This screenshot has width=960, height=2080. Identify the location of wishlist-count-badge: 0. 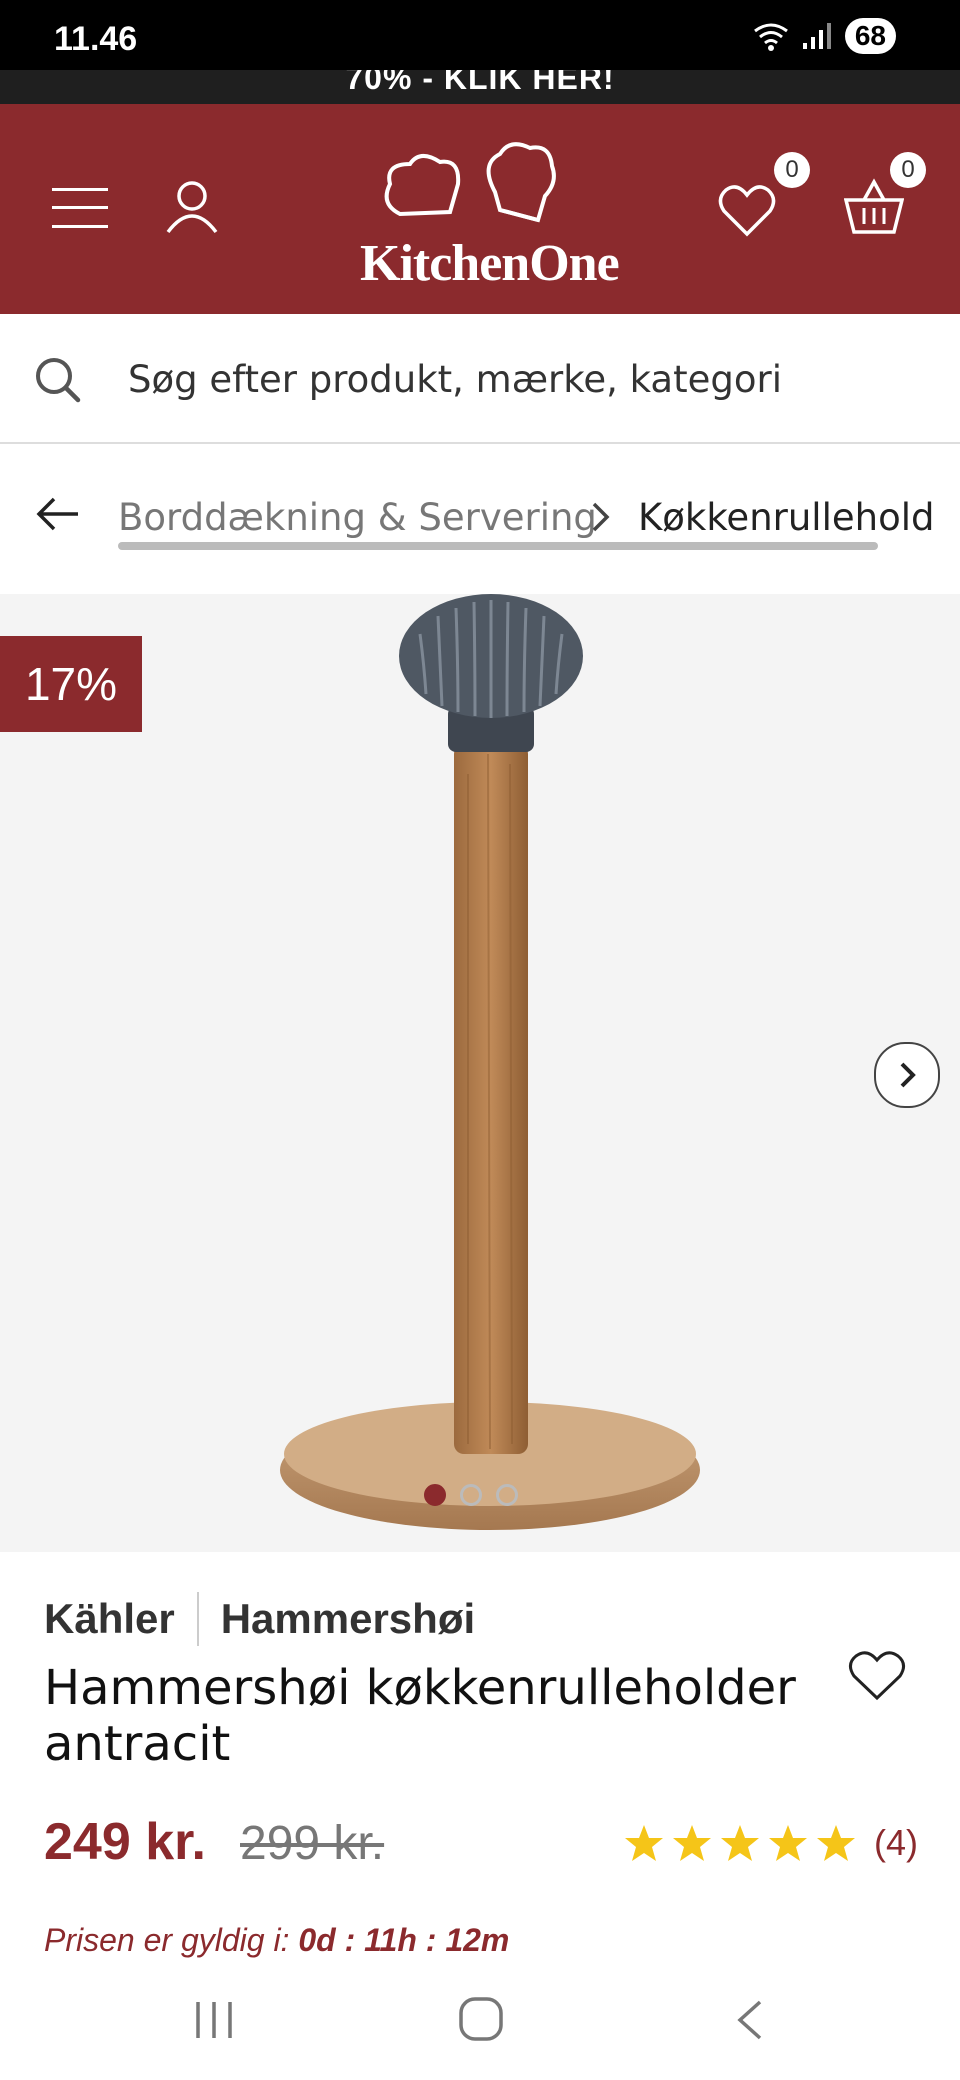
(792, 170).